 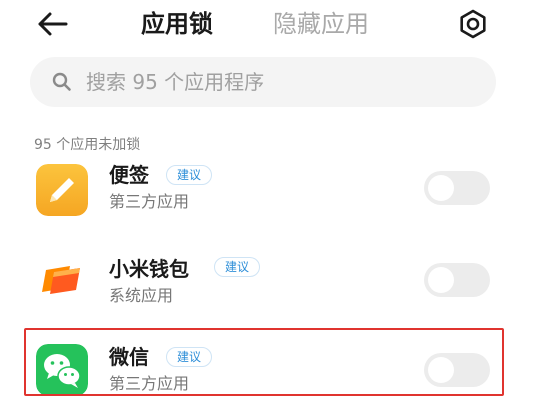 I want to click on search-input: 搜索 95 个应用程序, so click(x=263, y=82).